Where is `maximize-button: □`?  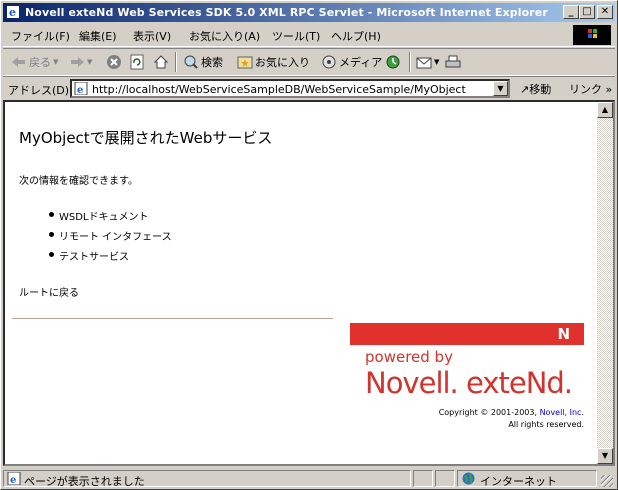 maximize-button: □ is located at coordinates (587, 12).